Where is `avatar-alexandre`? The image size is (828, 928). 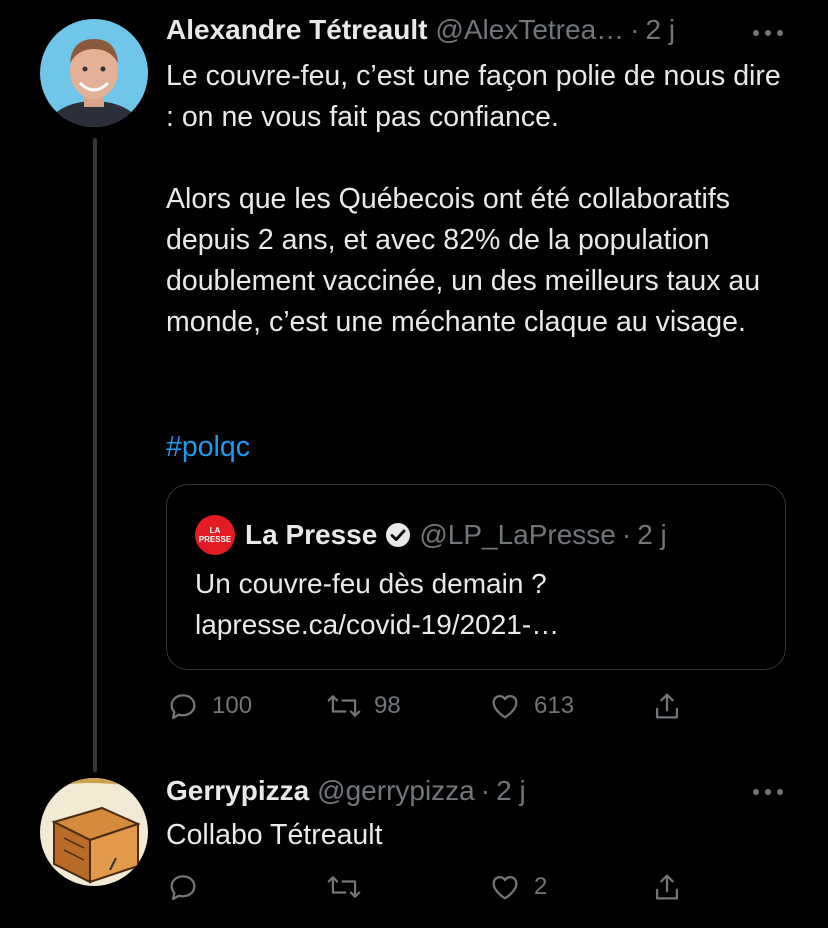 avatar-alexandre is located at coordinates (94, 73).